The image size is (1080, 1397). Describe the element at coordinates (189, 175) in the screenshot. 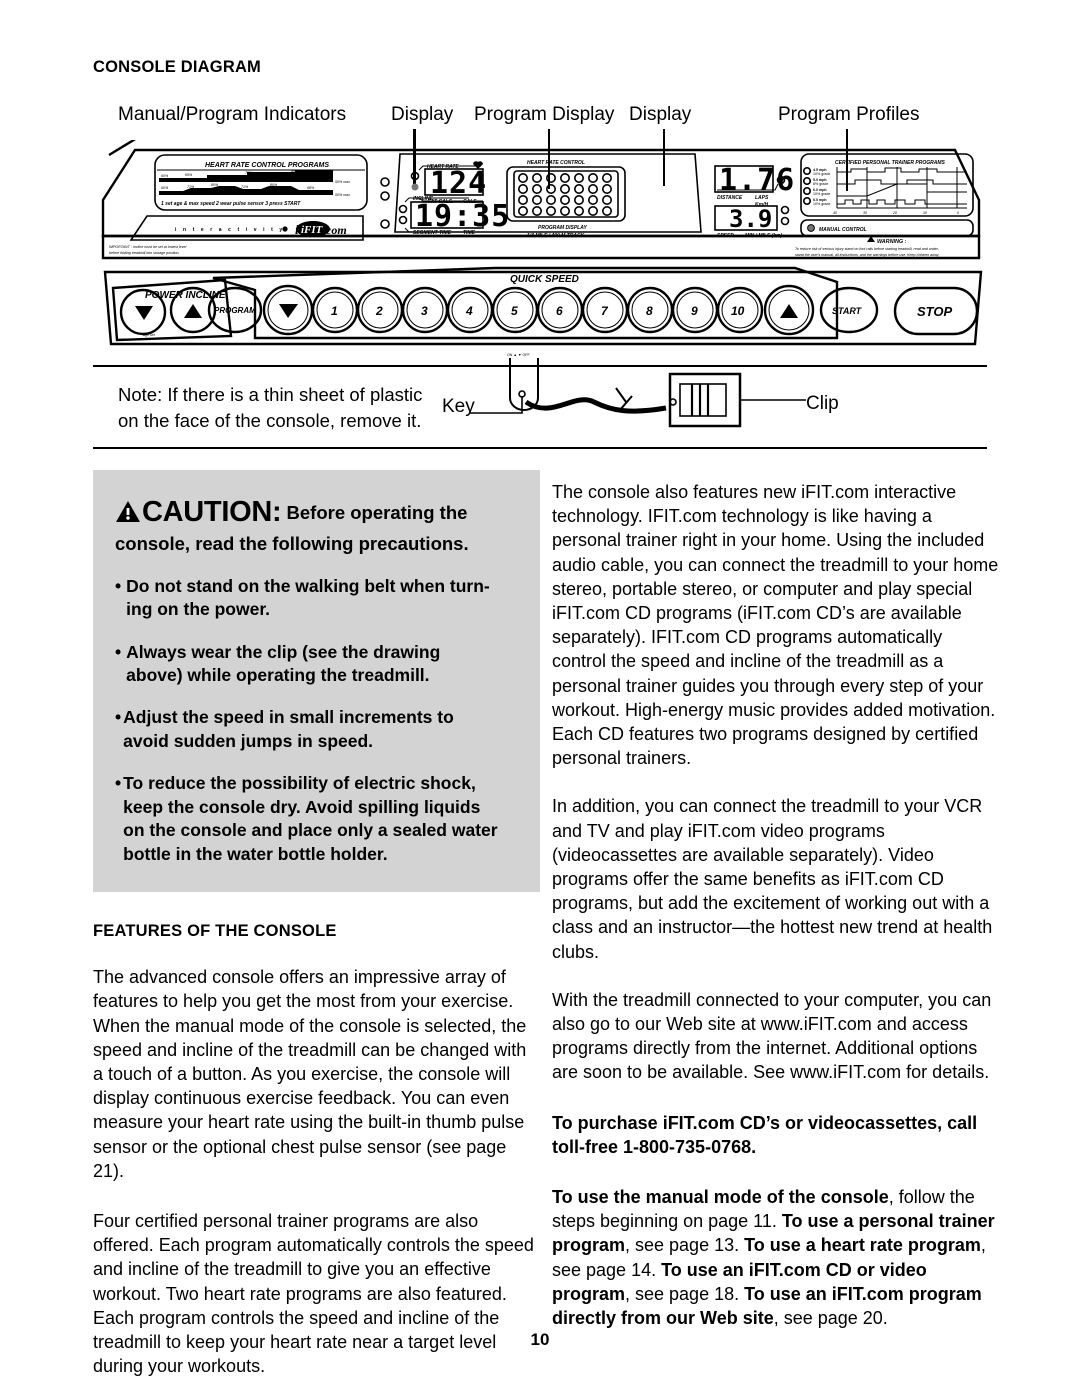

I see `svg-text: 65%` at that location.